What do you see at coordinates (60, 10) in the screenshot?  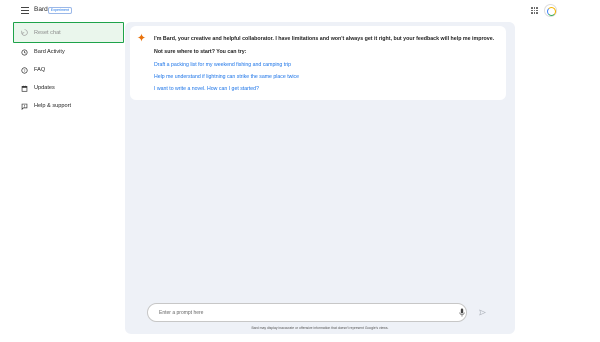 I see `experiment-badge: Experiment` at bounding box center [60, 10].